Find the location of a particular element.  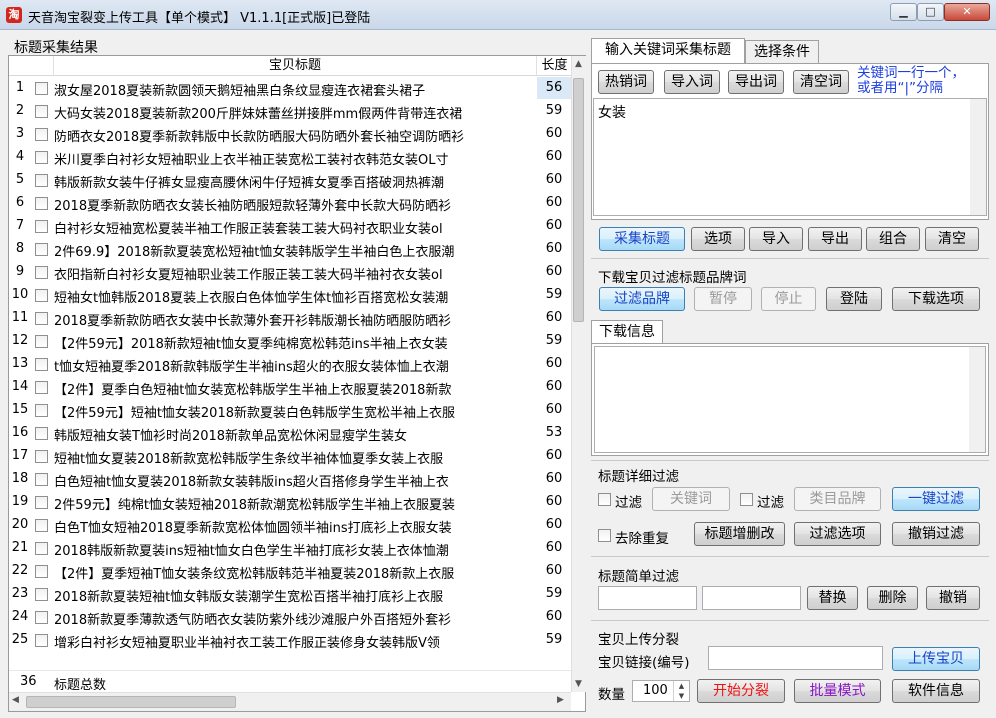

table-row: 23 2018新款夏装短袖t恤女韩版女装潮学生宽松百搭半袖打底衫上衣服 59 is located at coordinates (290, 594).